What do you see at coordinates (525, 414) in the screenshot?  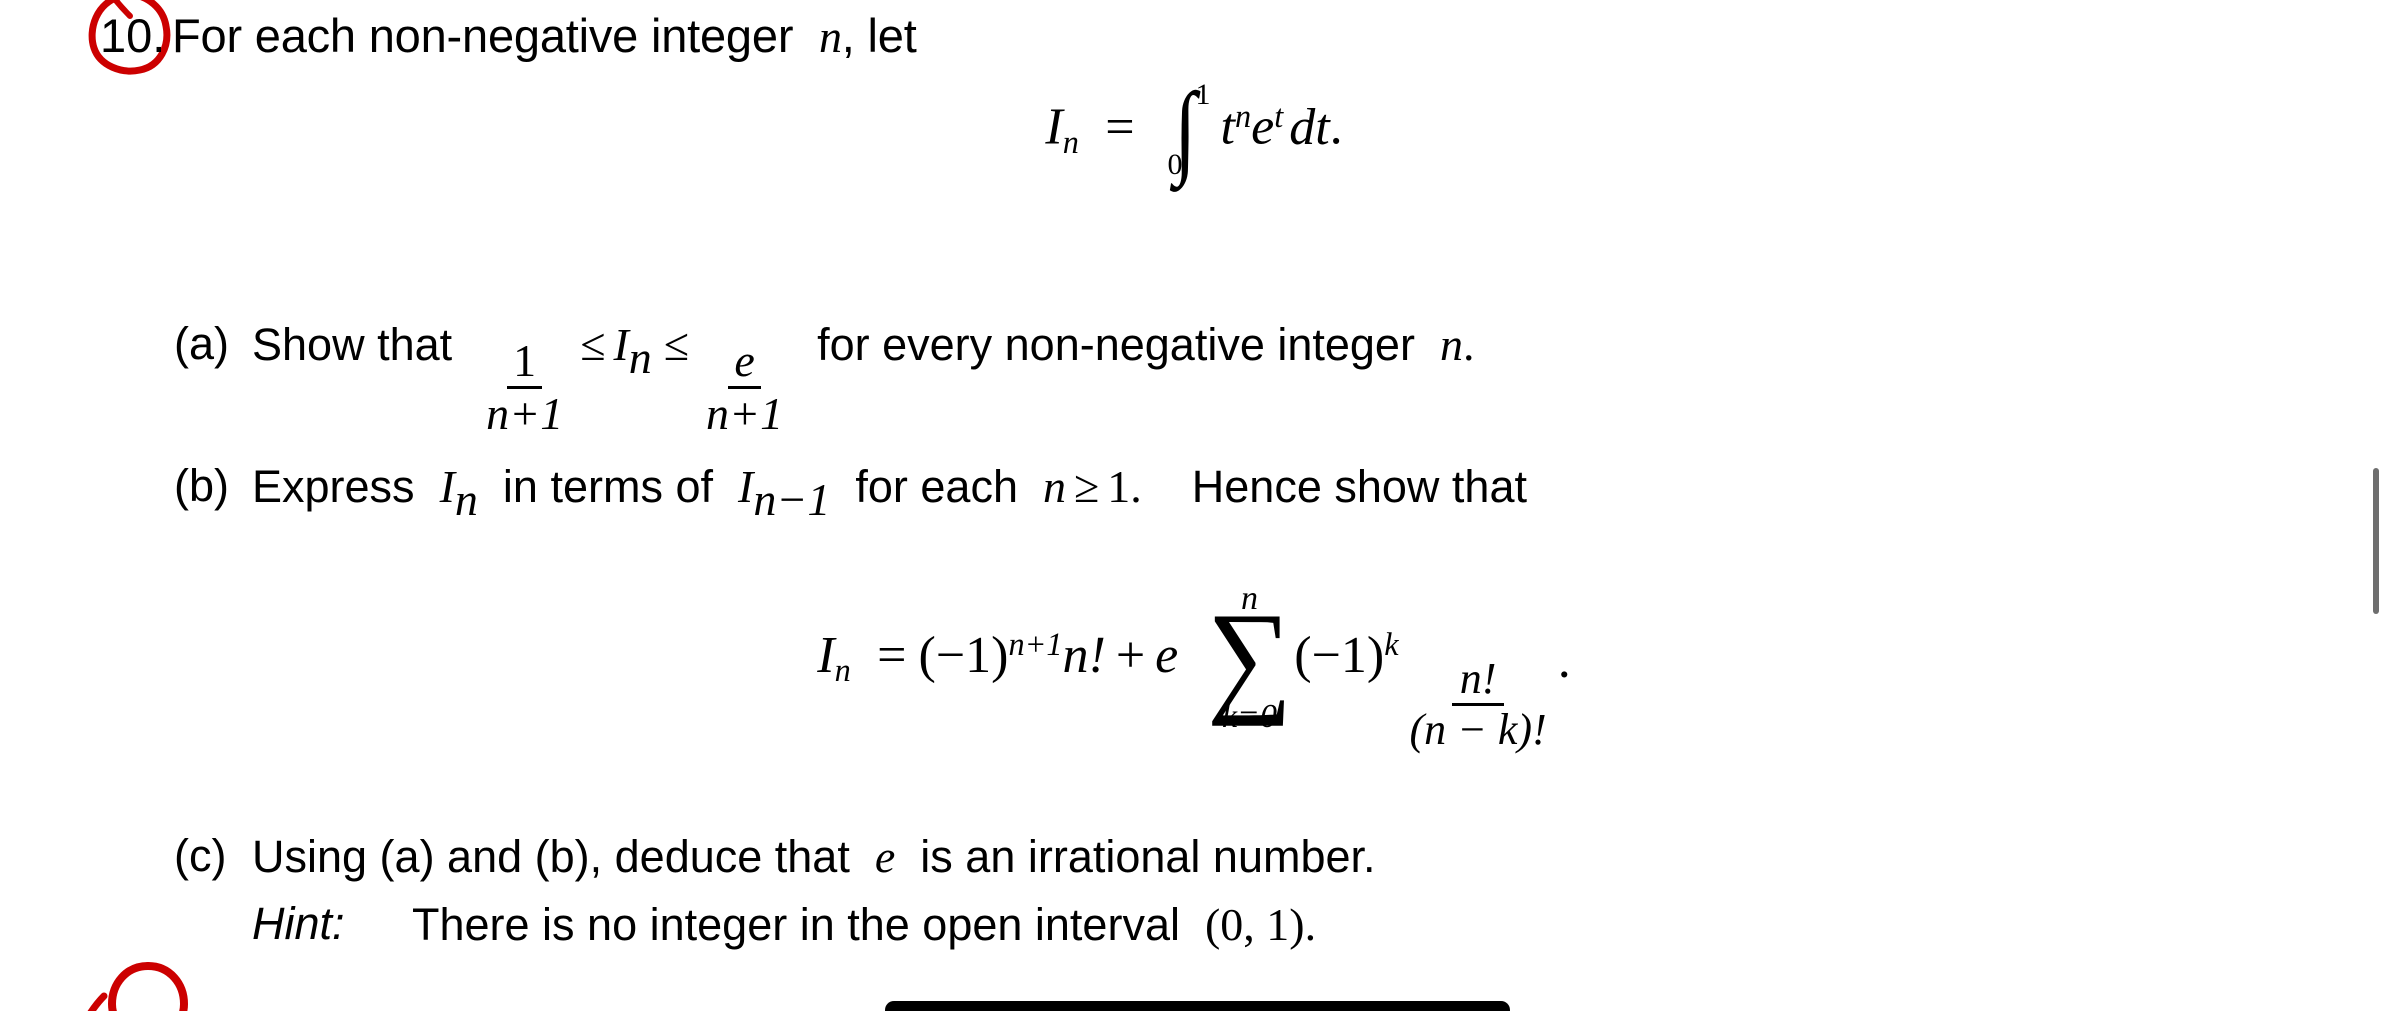 I see `frac-a1-denominator: n+1` at bounding box center [525, 414].